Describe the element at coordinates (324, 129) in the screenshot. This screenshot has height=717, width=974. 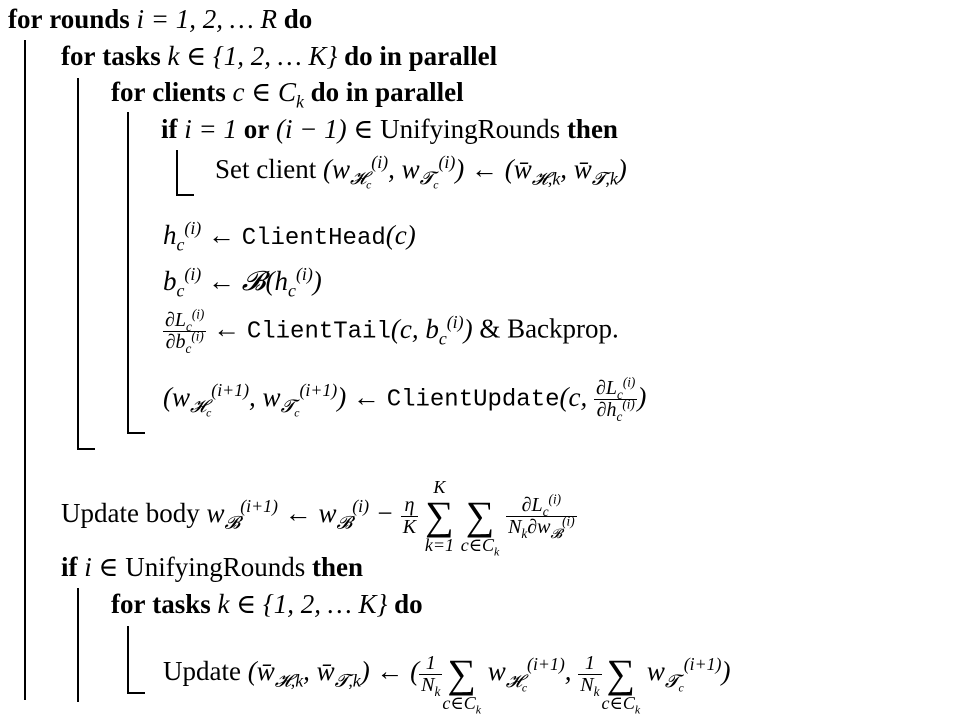
I see `cond-after-unify: (i − 1) ∈` at that location.